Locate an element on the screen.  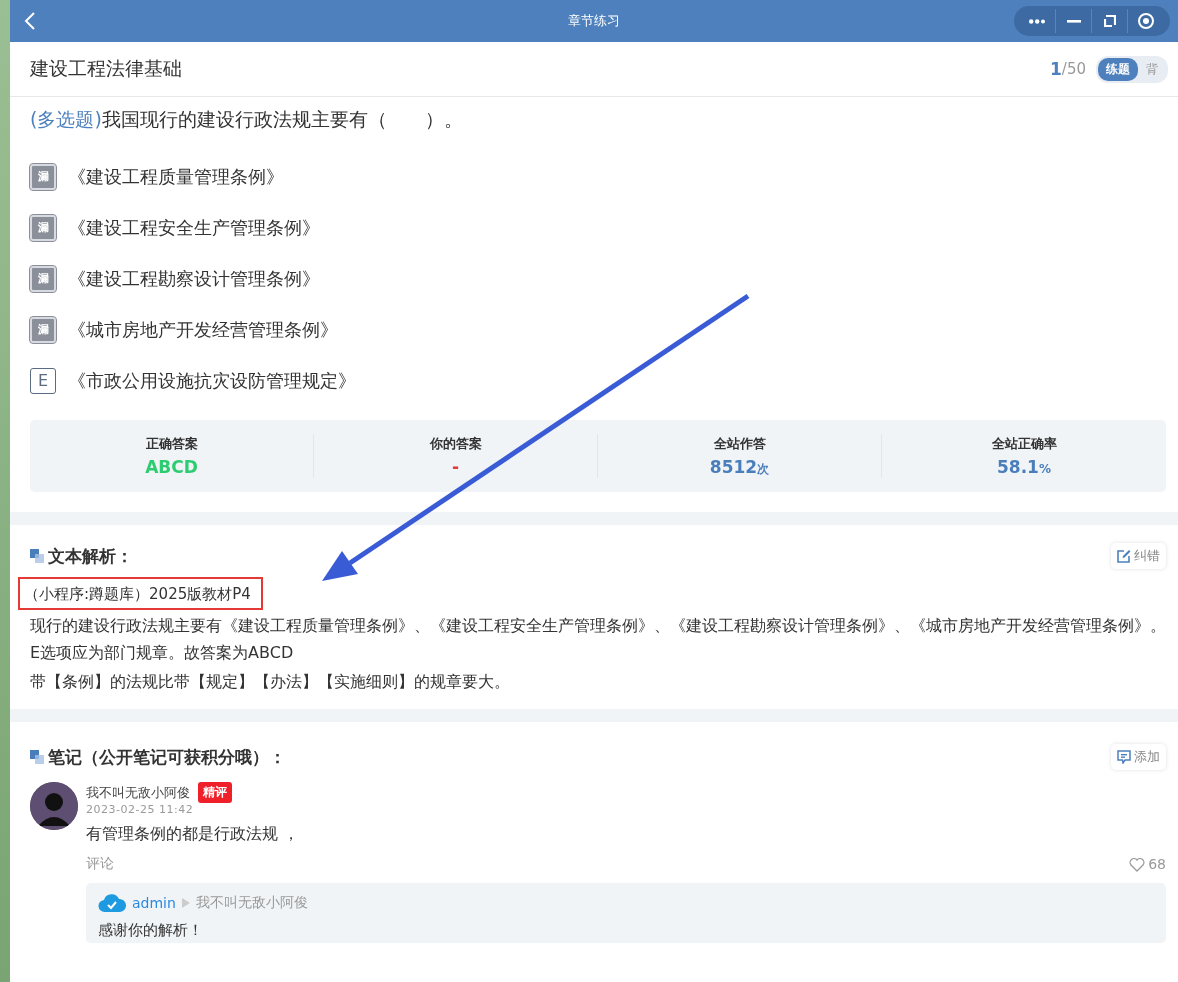
add-note-button: 添加 is located at coordinates (1138, 757).